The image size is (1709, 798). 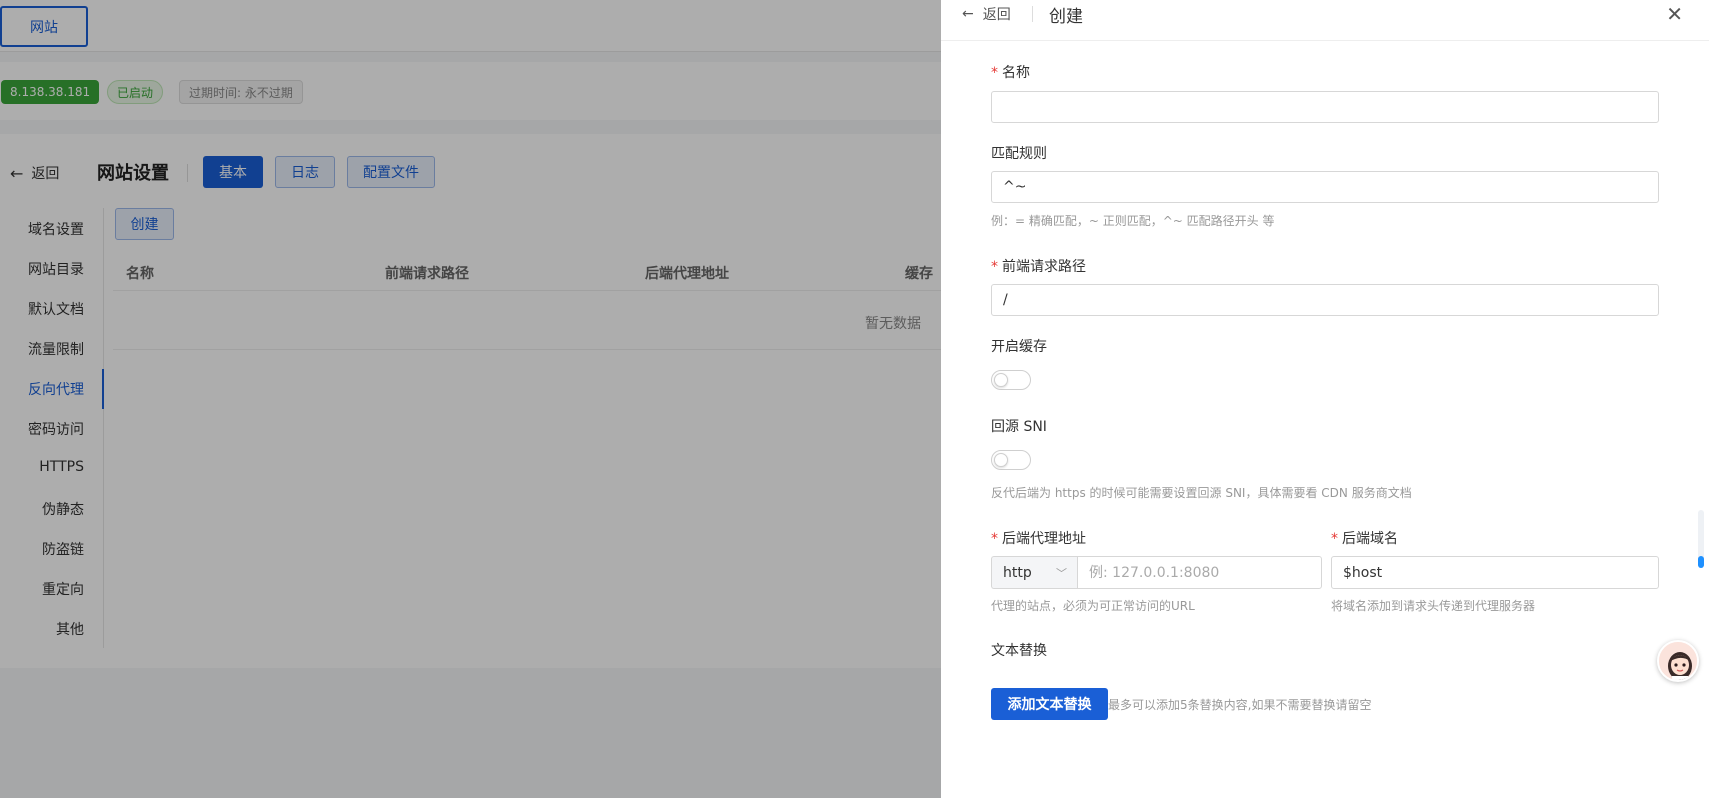 I want to click on backend-address-input, so click(x=1199, y=572).